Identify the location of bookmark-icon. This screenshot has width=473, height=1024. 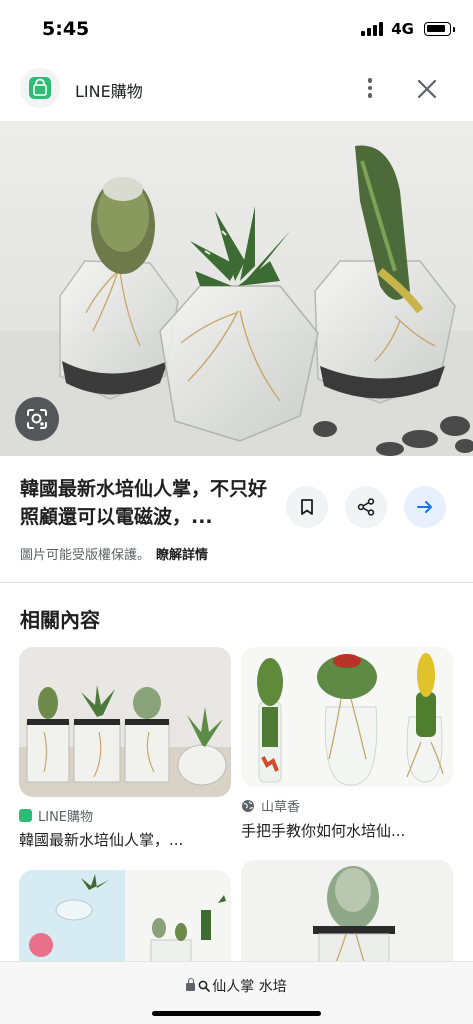
(307, 507).